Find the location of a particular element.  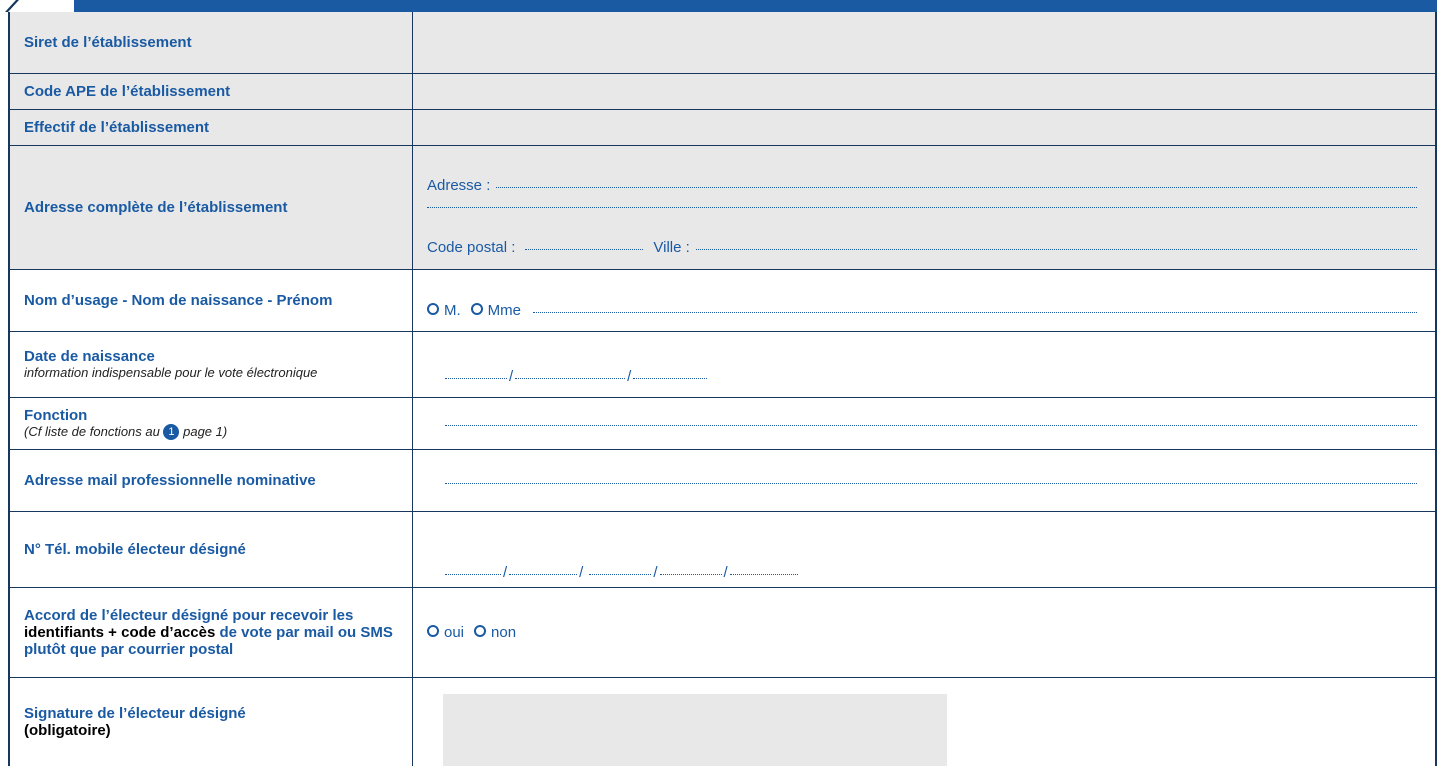

radio-m is located at coordinates (433, 309).